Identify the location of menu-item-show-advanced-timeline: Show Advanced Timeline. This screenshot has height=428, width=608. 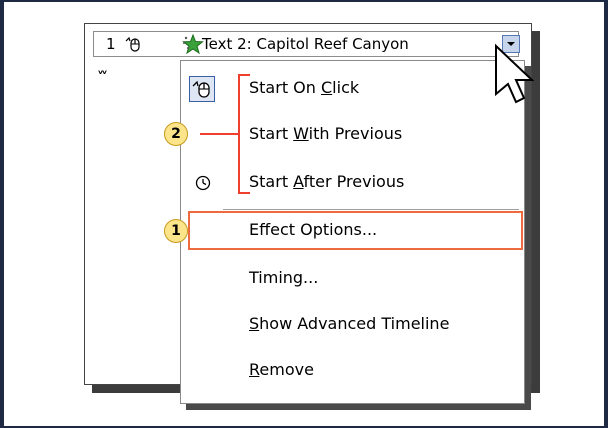
(352, 325).